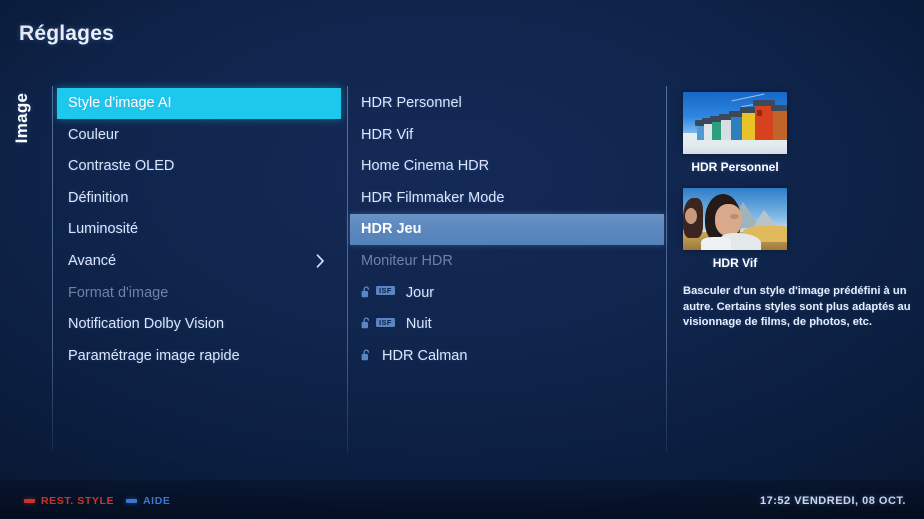  Describe the element at coordinates (347, 269) in the screenshot. I see `divider-middle` at that location.